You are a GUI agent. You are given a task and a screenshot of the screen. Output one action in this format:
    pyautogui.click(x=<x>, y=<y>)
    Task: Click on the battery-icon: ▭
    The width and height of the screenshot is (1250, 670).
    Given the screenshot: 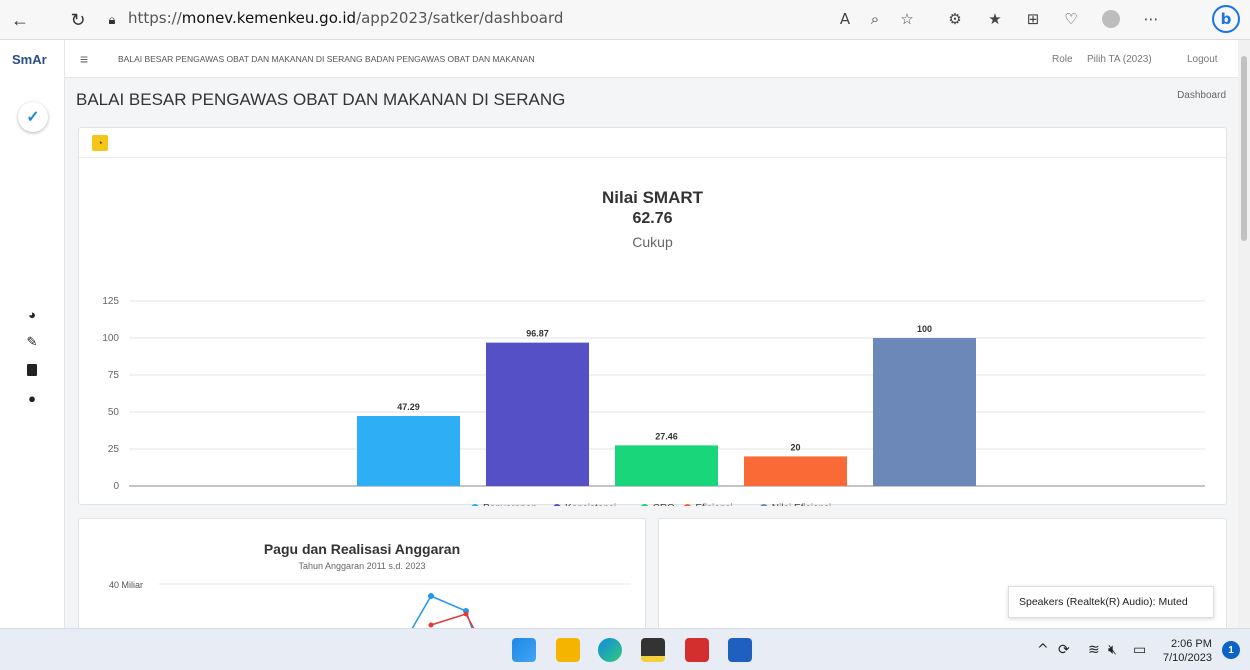 What is the action you would take?
    pyautogui.click(x=1139, y=650)
    